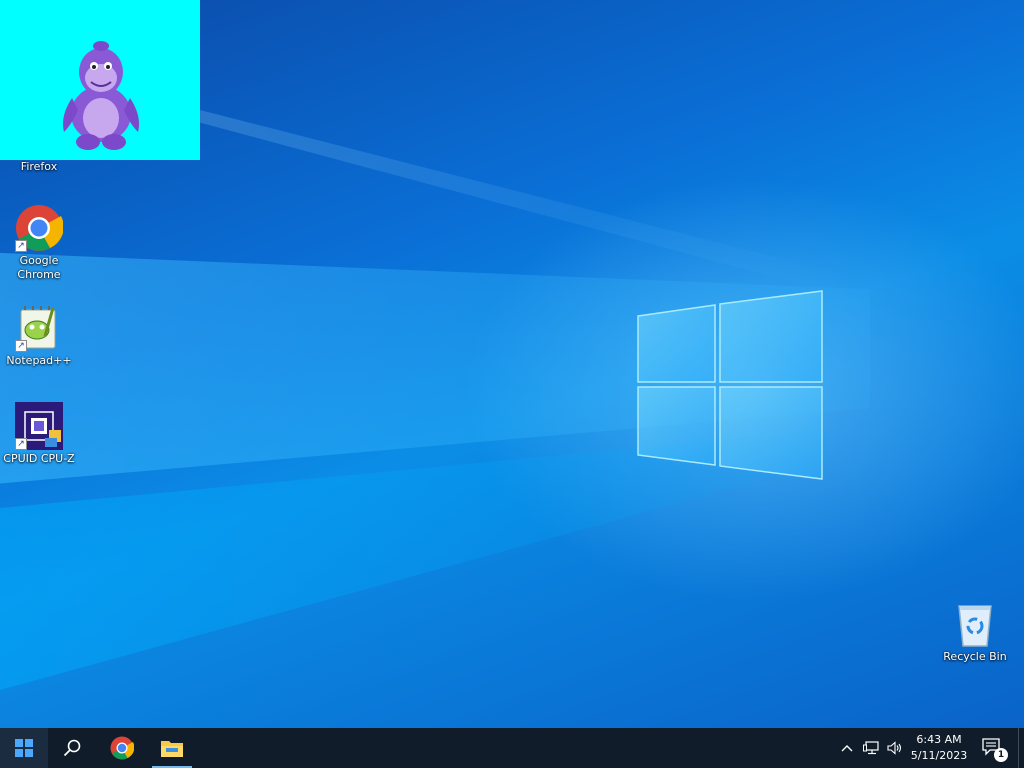 This screenshot has width=1024, height=768. Describe the element at coordinates (39, 360) in the screenshot. I see `desktop-icon-label: Notepad++` at that location.